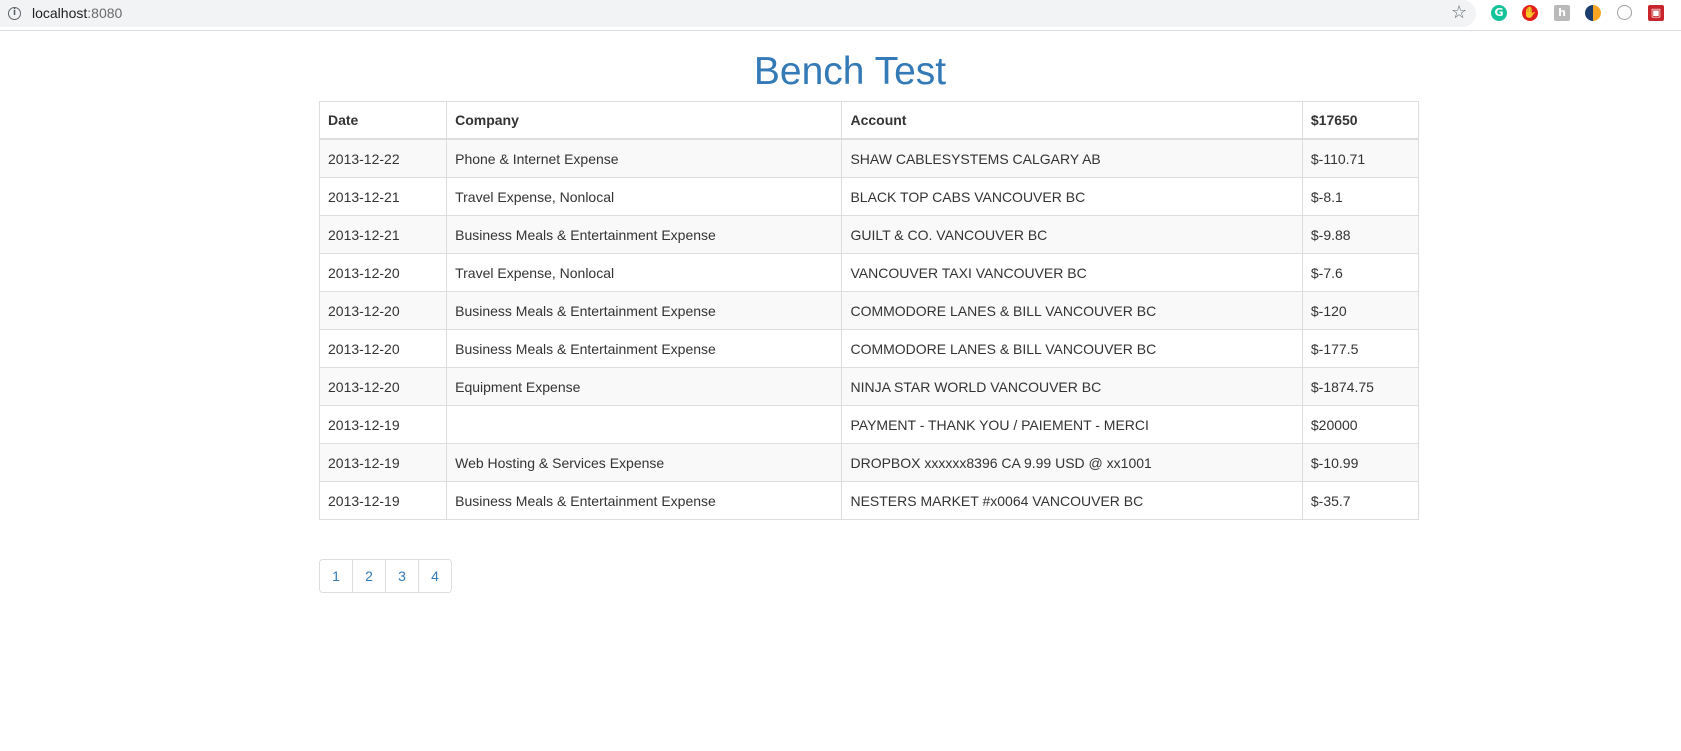 This screenshot has width=1681, height=751. I want to click on page-title: Bench Test, so click(850, 71).